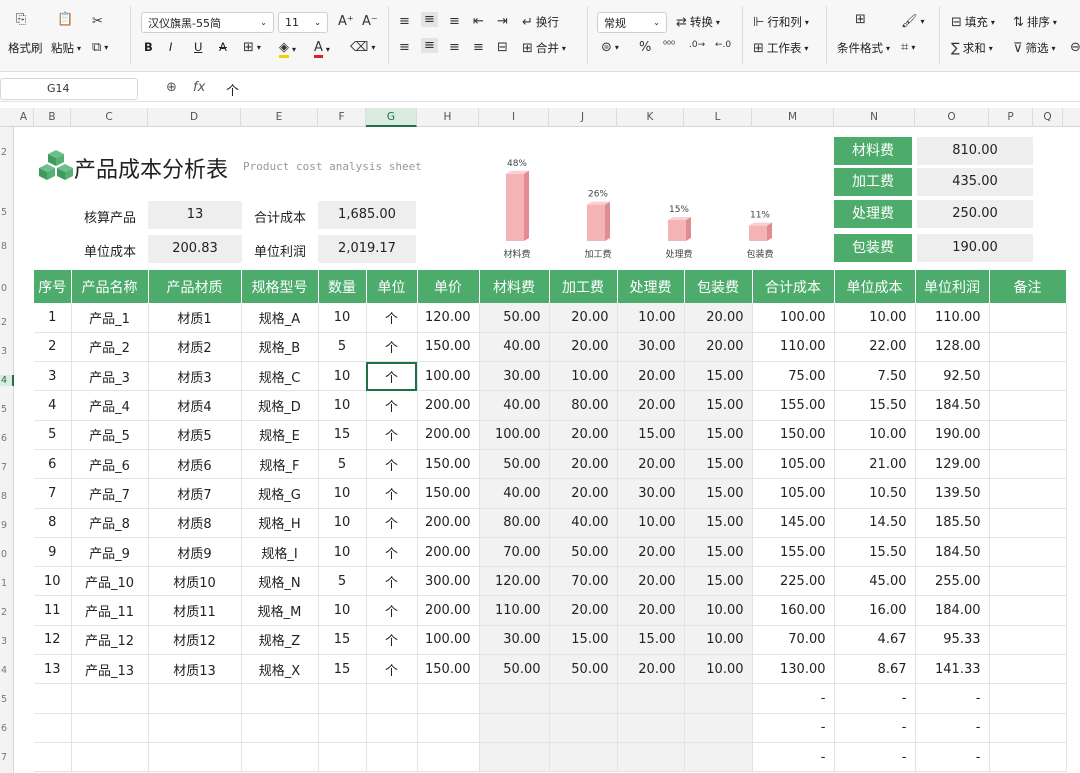 Image resolution: width=1080 pixels, height=773 pixels. What do you see at coordinates (448, 464) in the screenshot?
I see `table-cell: 150.00` at bounding box center [448, 464].